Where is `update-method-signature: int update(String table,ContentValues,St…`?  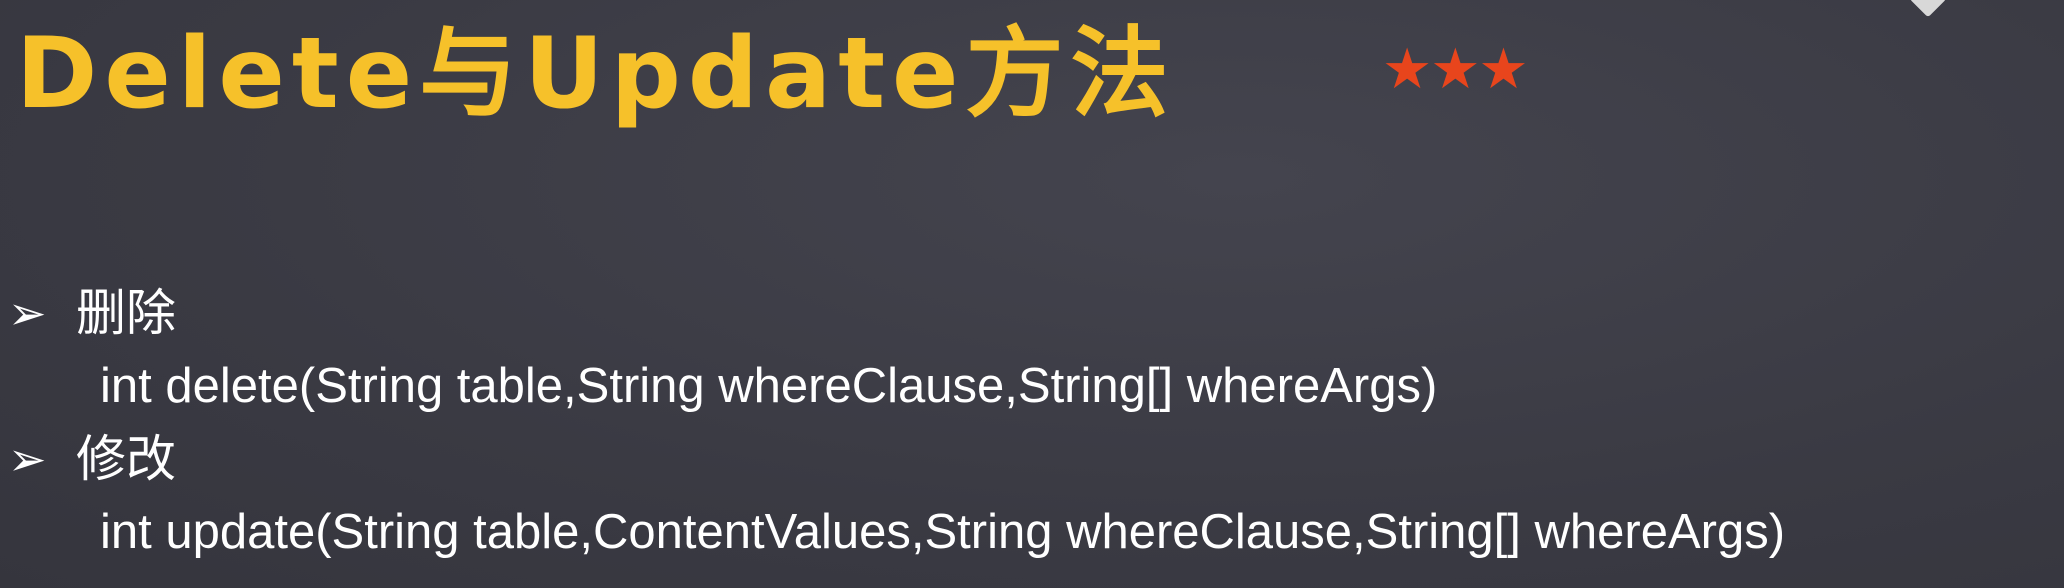 update-method-signature: int update(String table,ContentValues,St… is located at coordinates (943, 532).